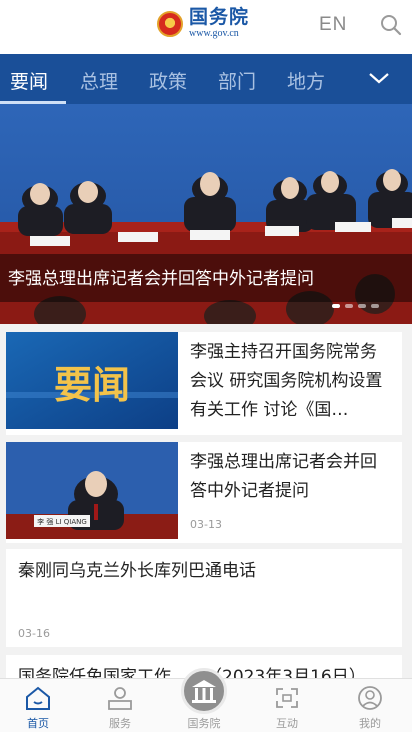 Image resolution: width=412 pixels, height=732 pixels. I want to click on building-icon, so click(204, 691).